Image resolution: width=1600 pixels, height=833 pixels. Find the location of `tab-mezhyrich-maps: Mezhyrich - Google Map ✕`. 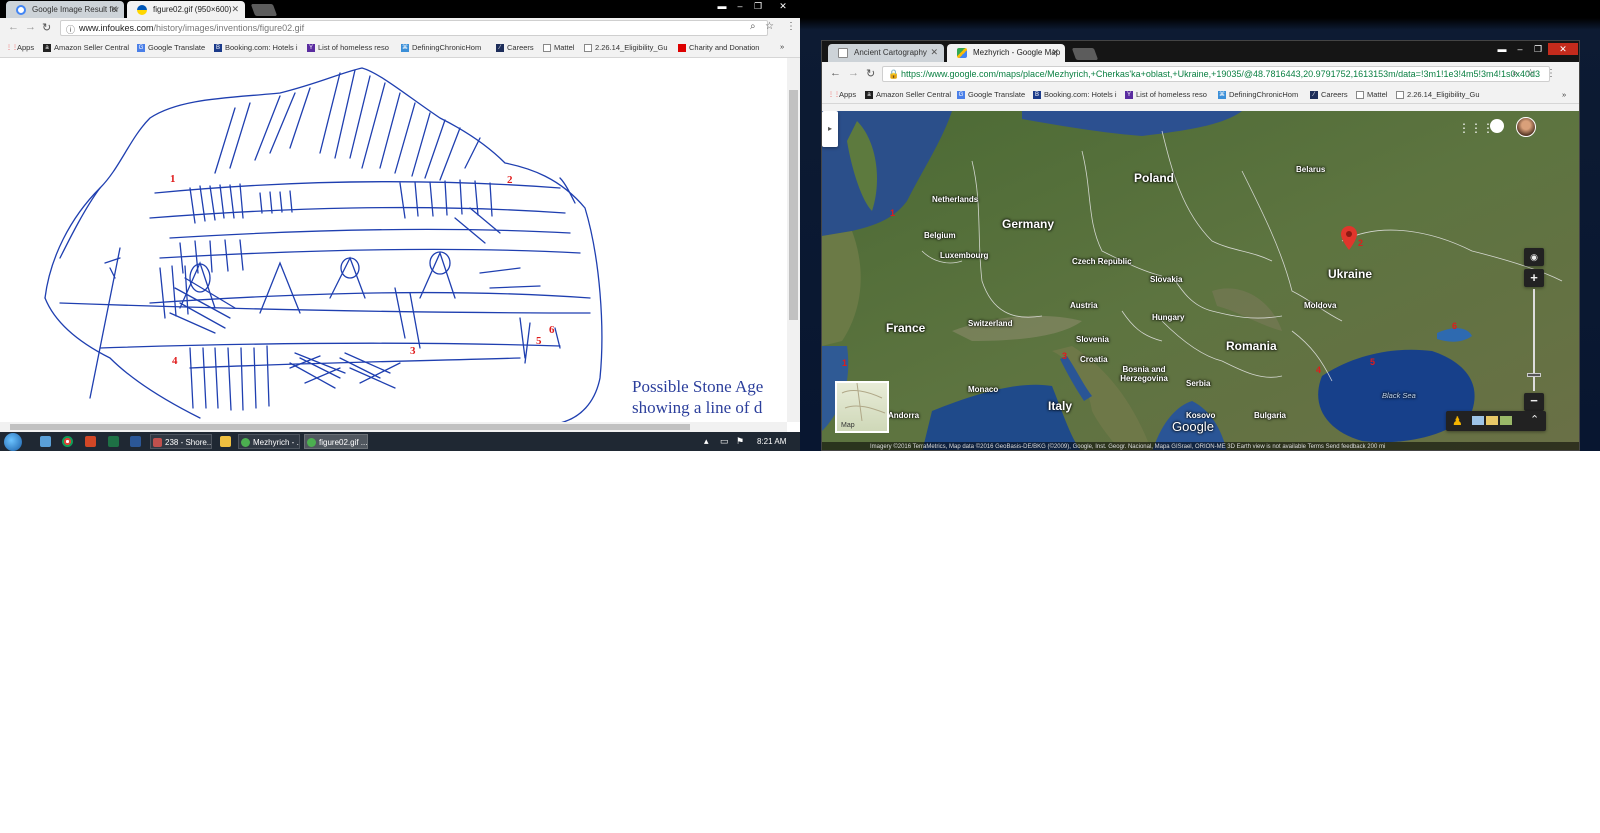

tab-mezhyrich-maps: Mezhyrich - Google Map ✕ is located at coordinates (1006, 53).